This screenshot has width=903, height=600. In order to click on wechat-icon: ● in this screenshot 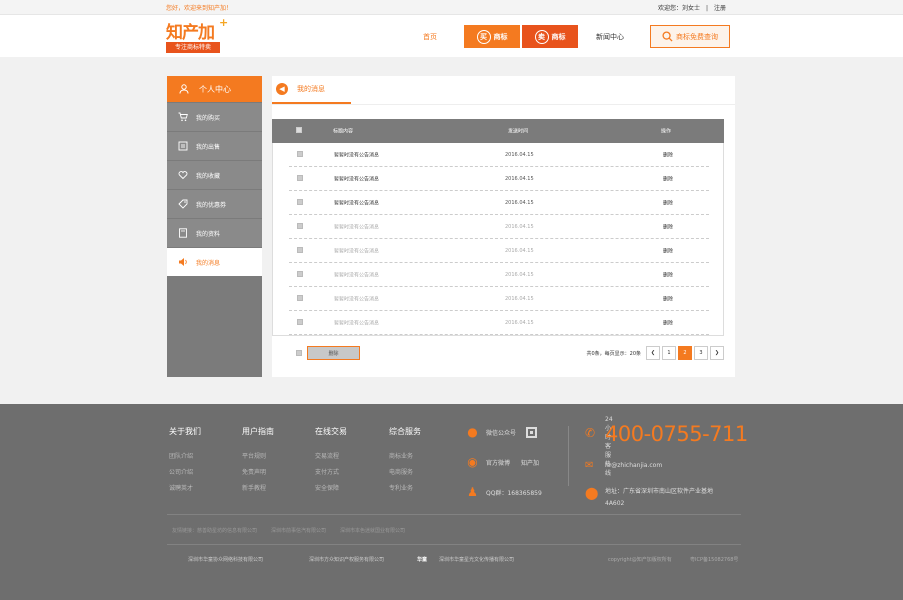, I will do `click(472, 432)`.